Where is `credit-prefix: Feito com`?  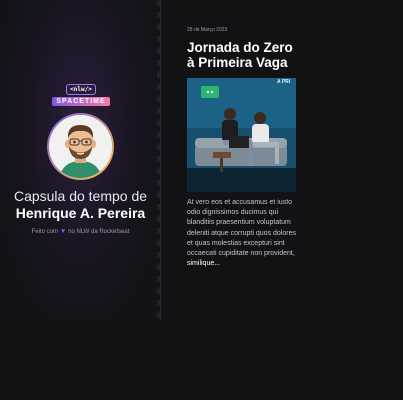
credit-prefix: Feito com is located at coordinates (44, 231).